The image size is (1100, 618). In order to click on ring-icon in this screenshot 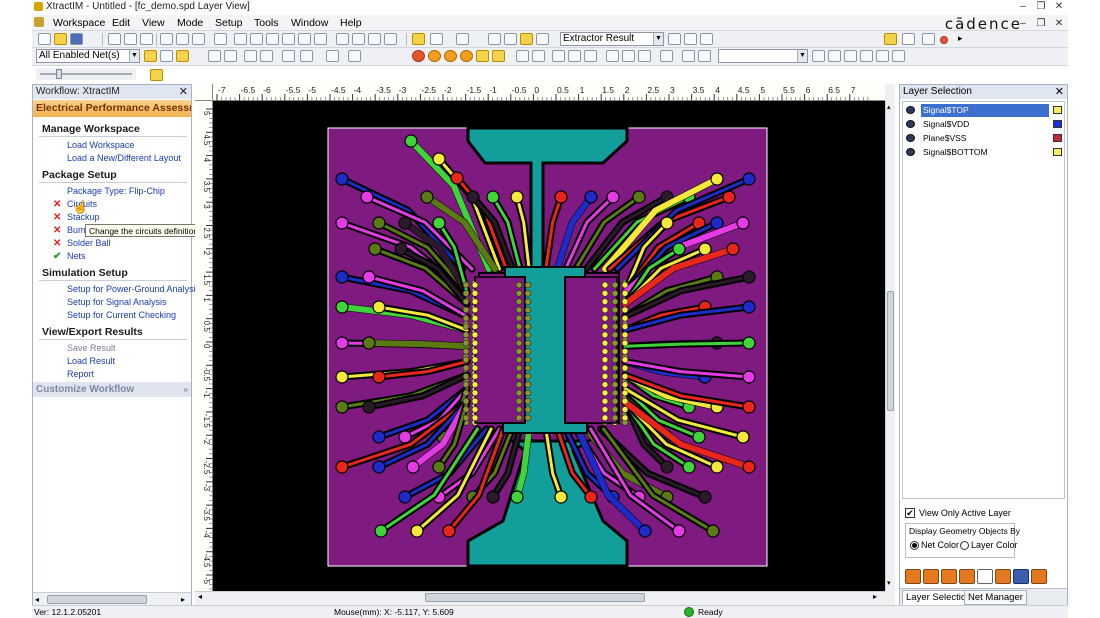, I will do `click(450, 56)`.